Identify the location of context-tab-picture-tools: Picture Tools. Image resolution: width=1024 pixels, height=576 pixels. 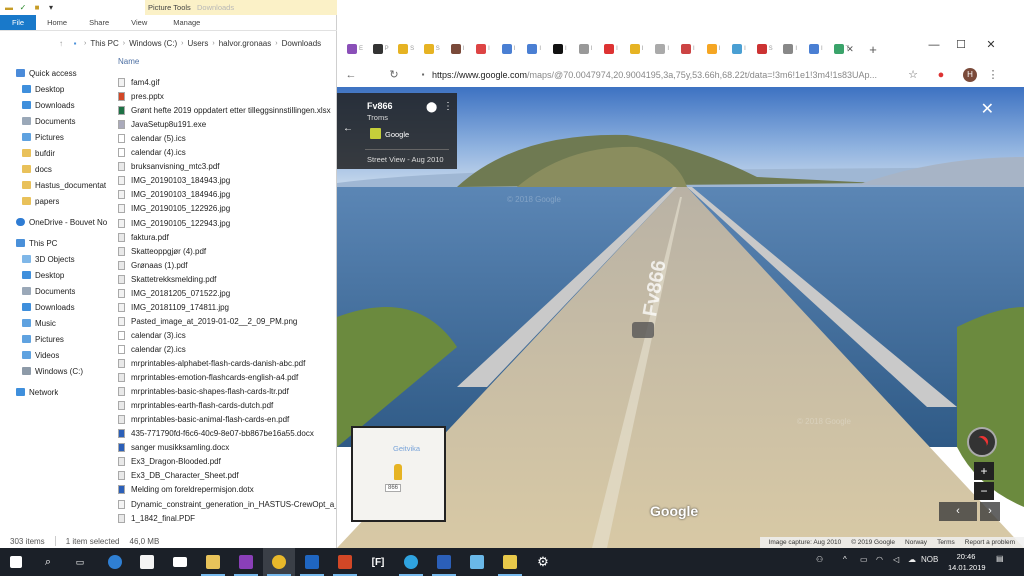
(169, 7).